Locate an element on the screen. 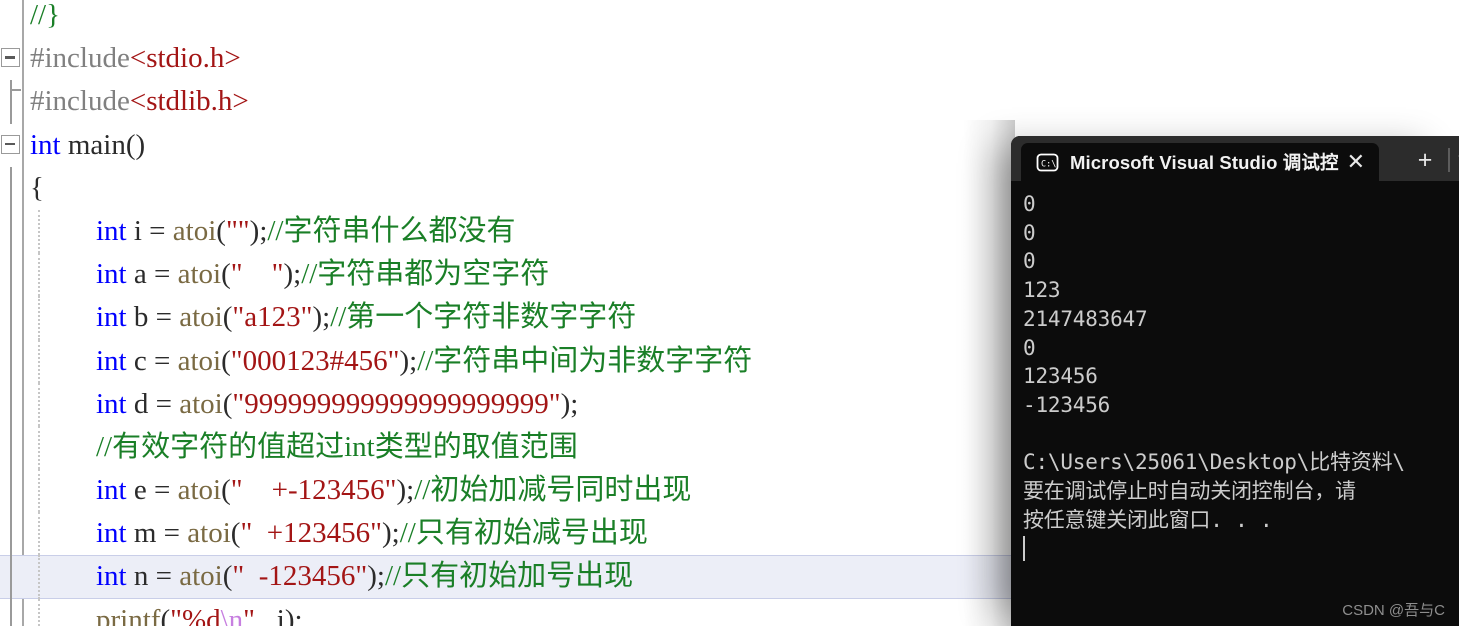 This screenshot has width=1459, height=626. terminal-cursor is located at coordinates (1024, 549).